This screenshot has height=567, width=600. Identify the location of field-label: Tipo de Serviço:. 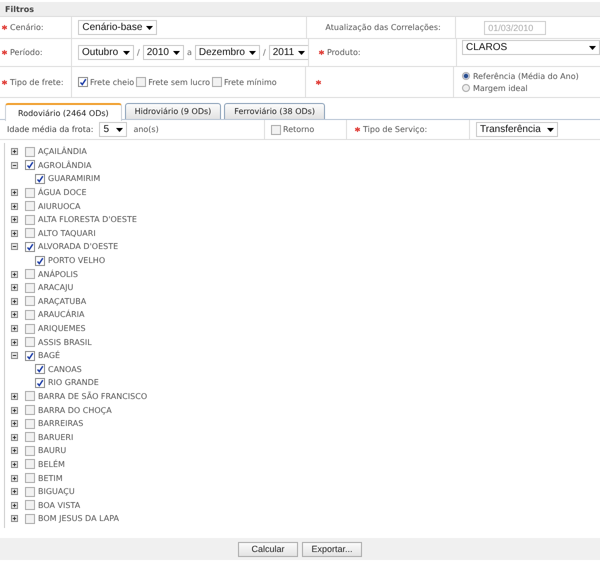
(395, 129).